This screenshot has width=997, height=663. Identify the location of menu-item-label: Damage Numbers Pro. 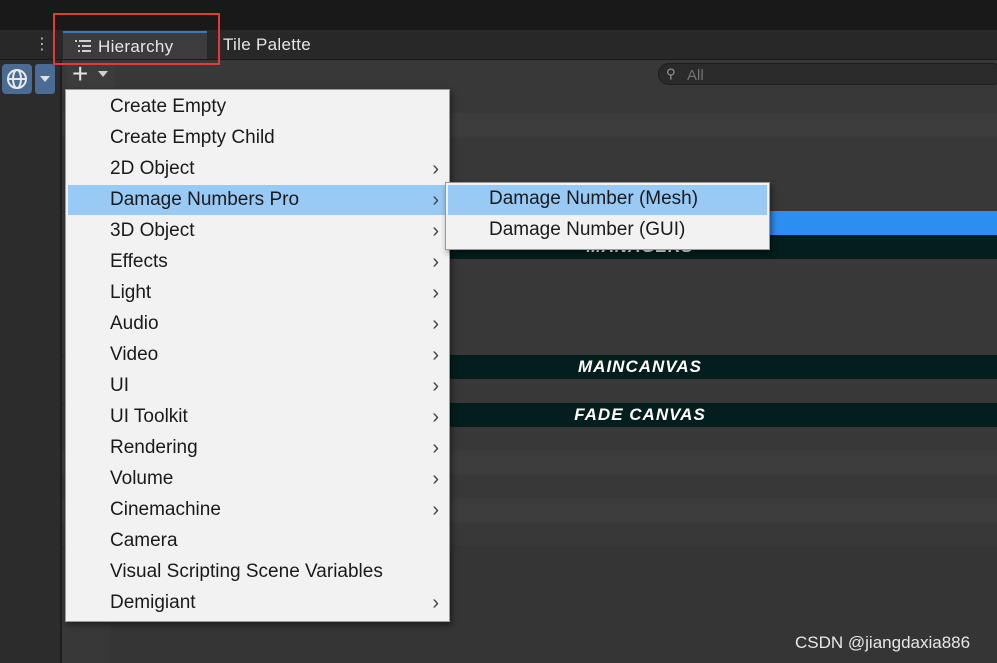
(205, 199).